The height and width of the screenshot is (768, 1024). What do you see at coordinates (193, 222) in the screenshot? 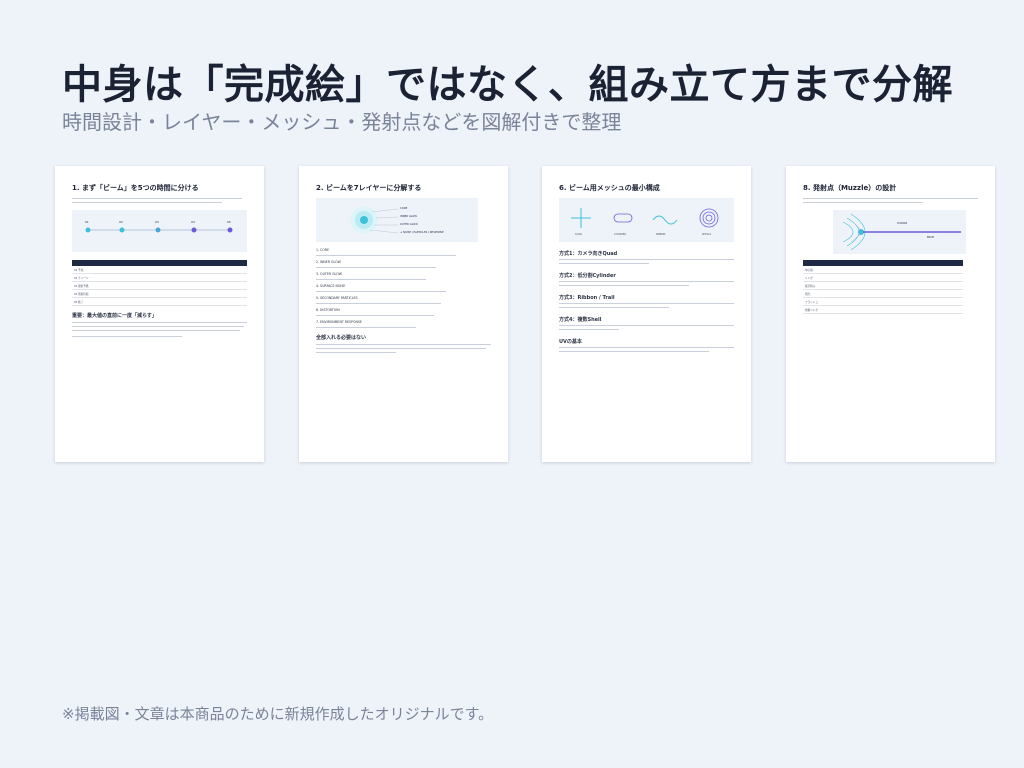
I see `timeline-label: 04` at bounding box center [193, 222].